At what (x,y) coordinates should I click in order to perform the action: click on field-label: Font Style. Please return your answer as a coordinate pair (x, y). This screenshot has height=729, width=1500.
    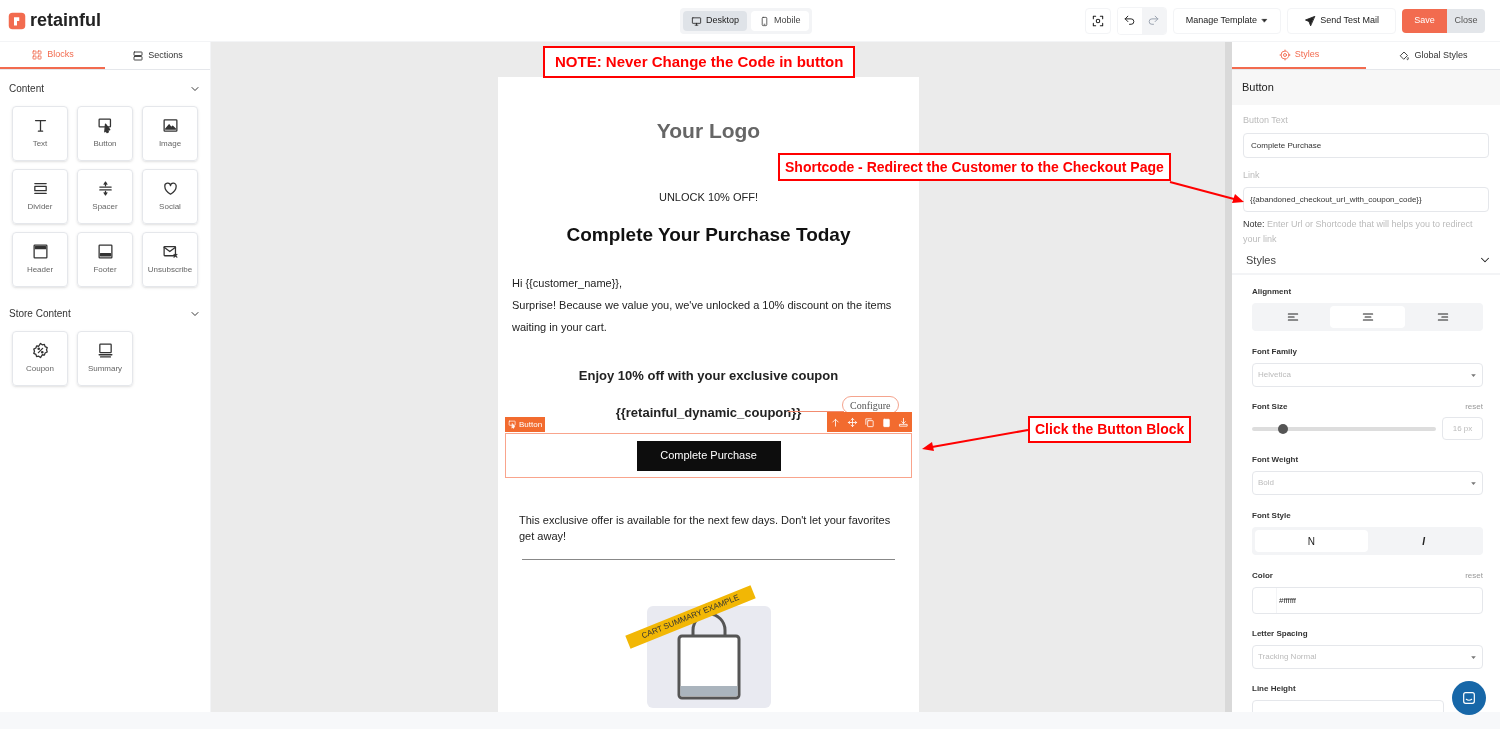
    Looking at the image, I should click on (1271, 516).